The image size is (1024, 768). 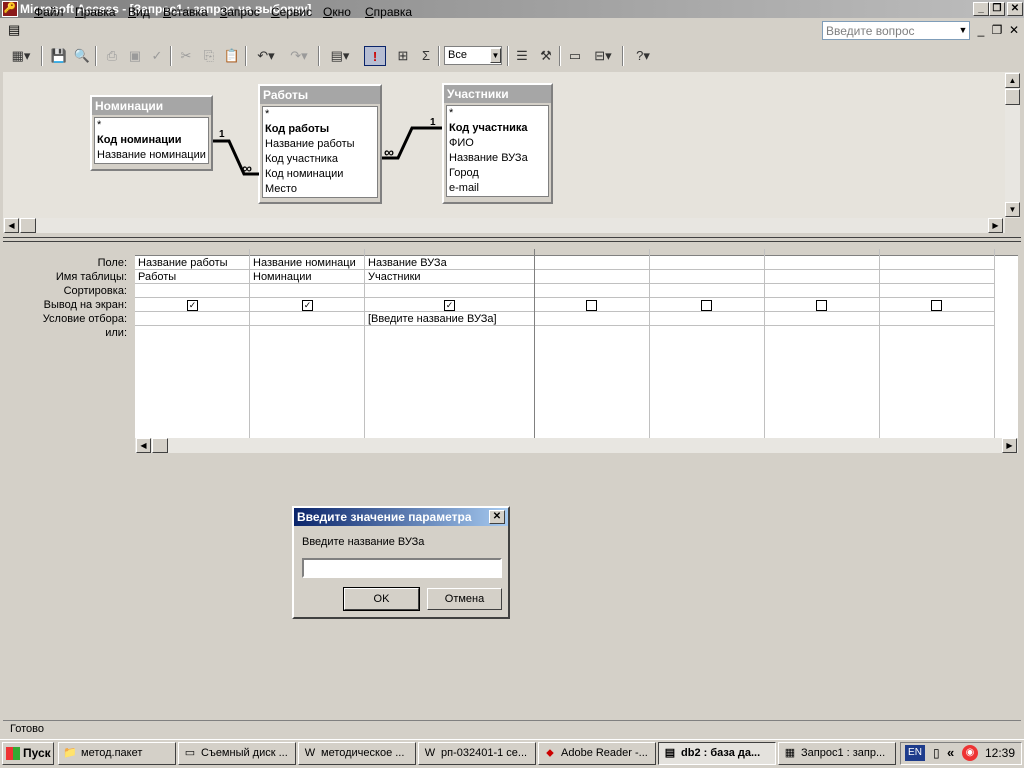 What do you see at coordinates (337, 12) in the screenshot?
I see `menu-window: Окно` at bounding box center [337, 12].